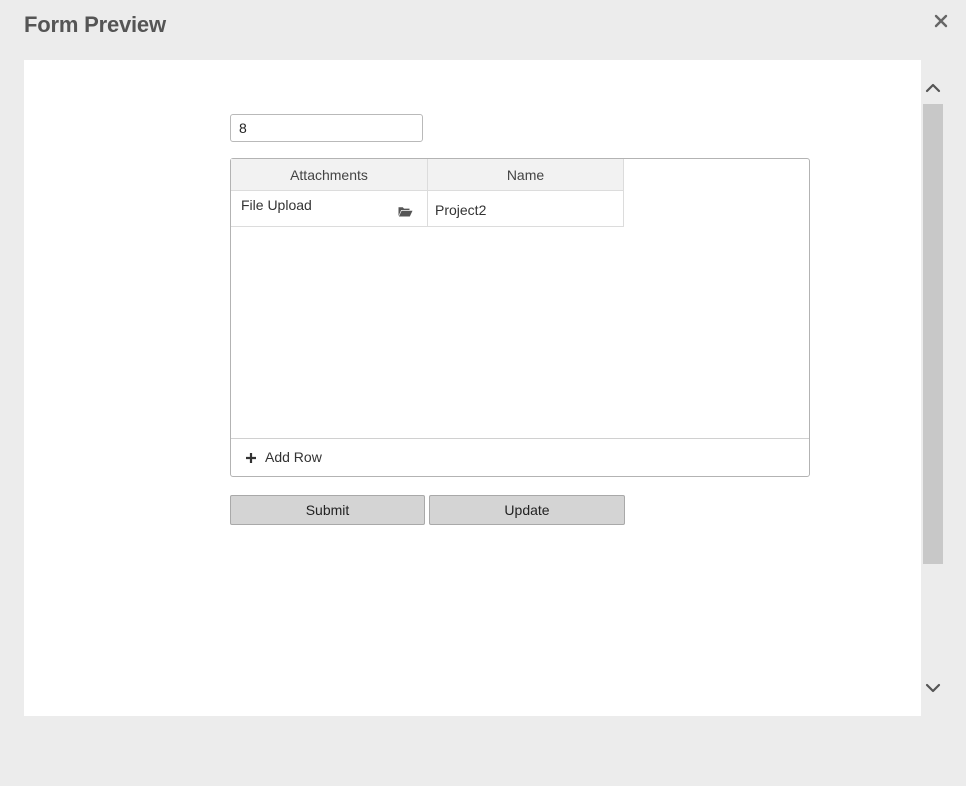 Image resolution: width=966 pixels, height=786 pixels. I want to click on number-input, so click(326, 128).